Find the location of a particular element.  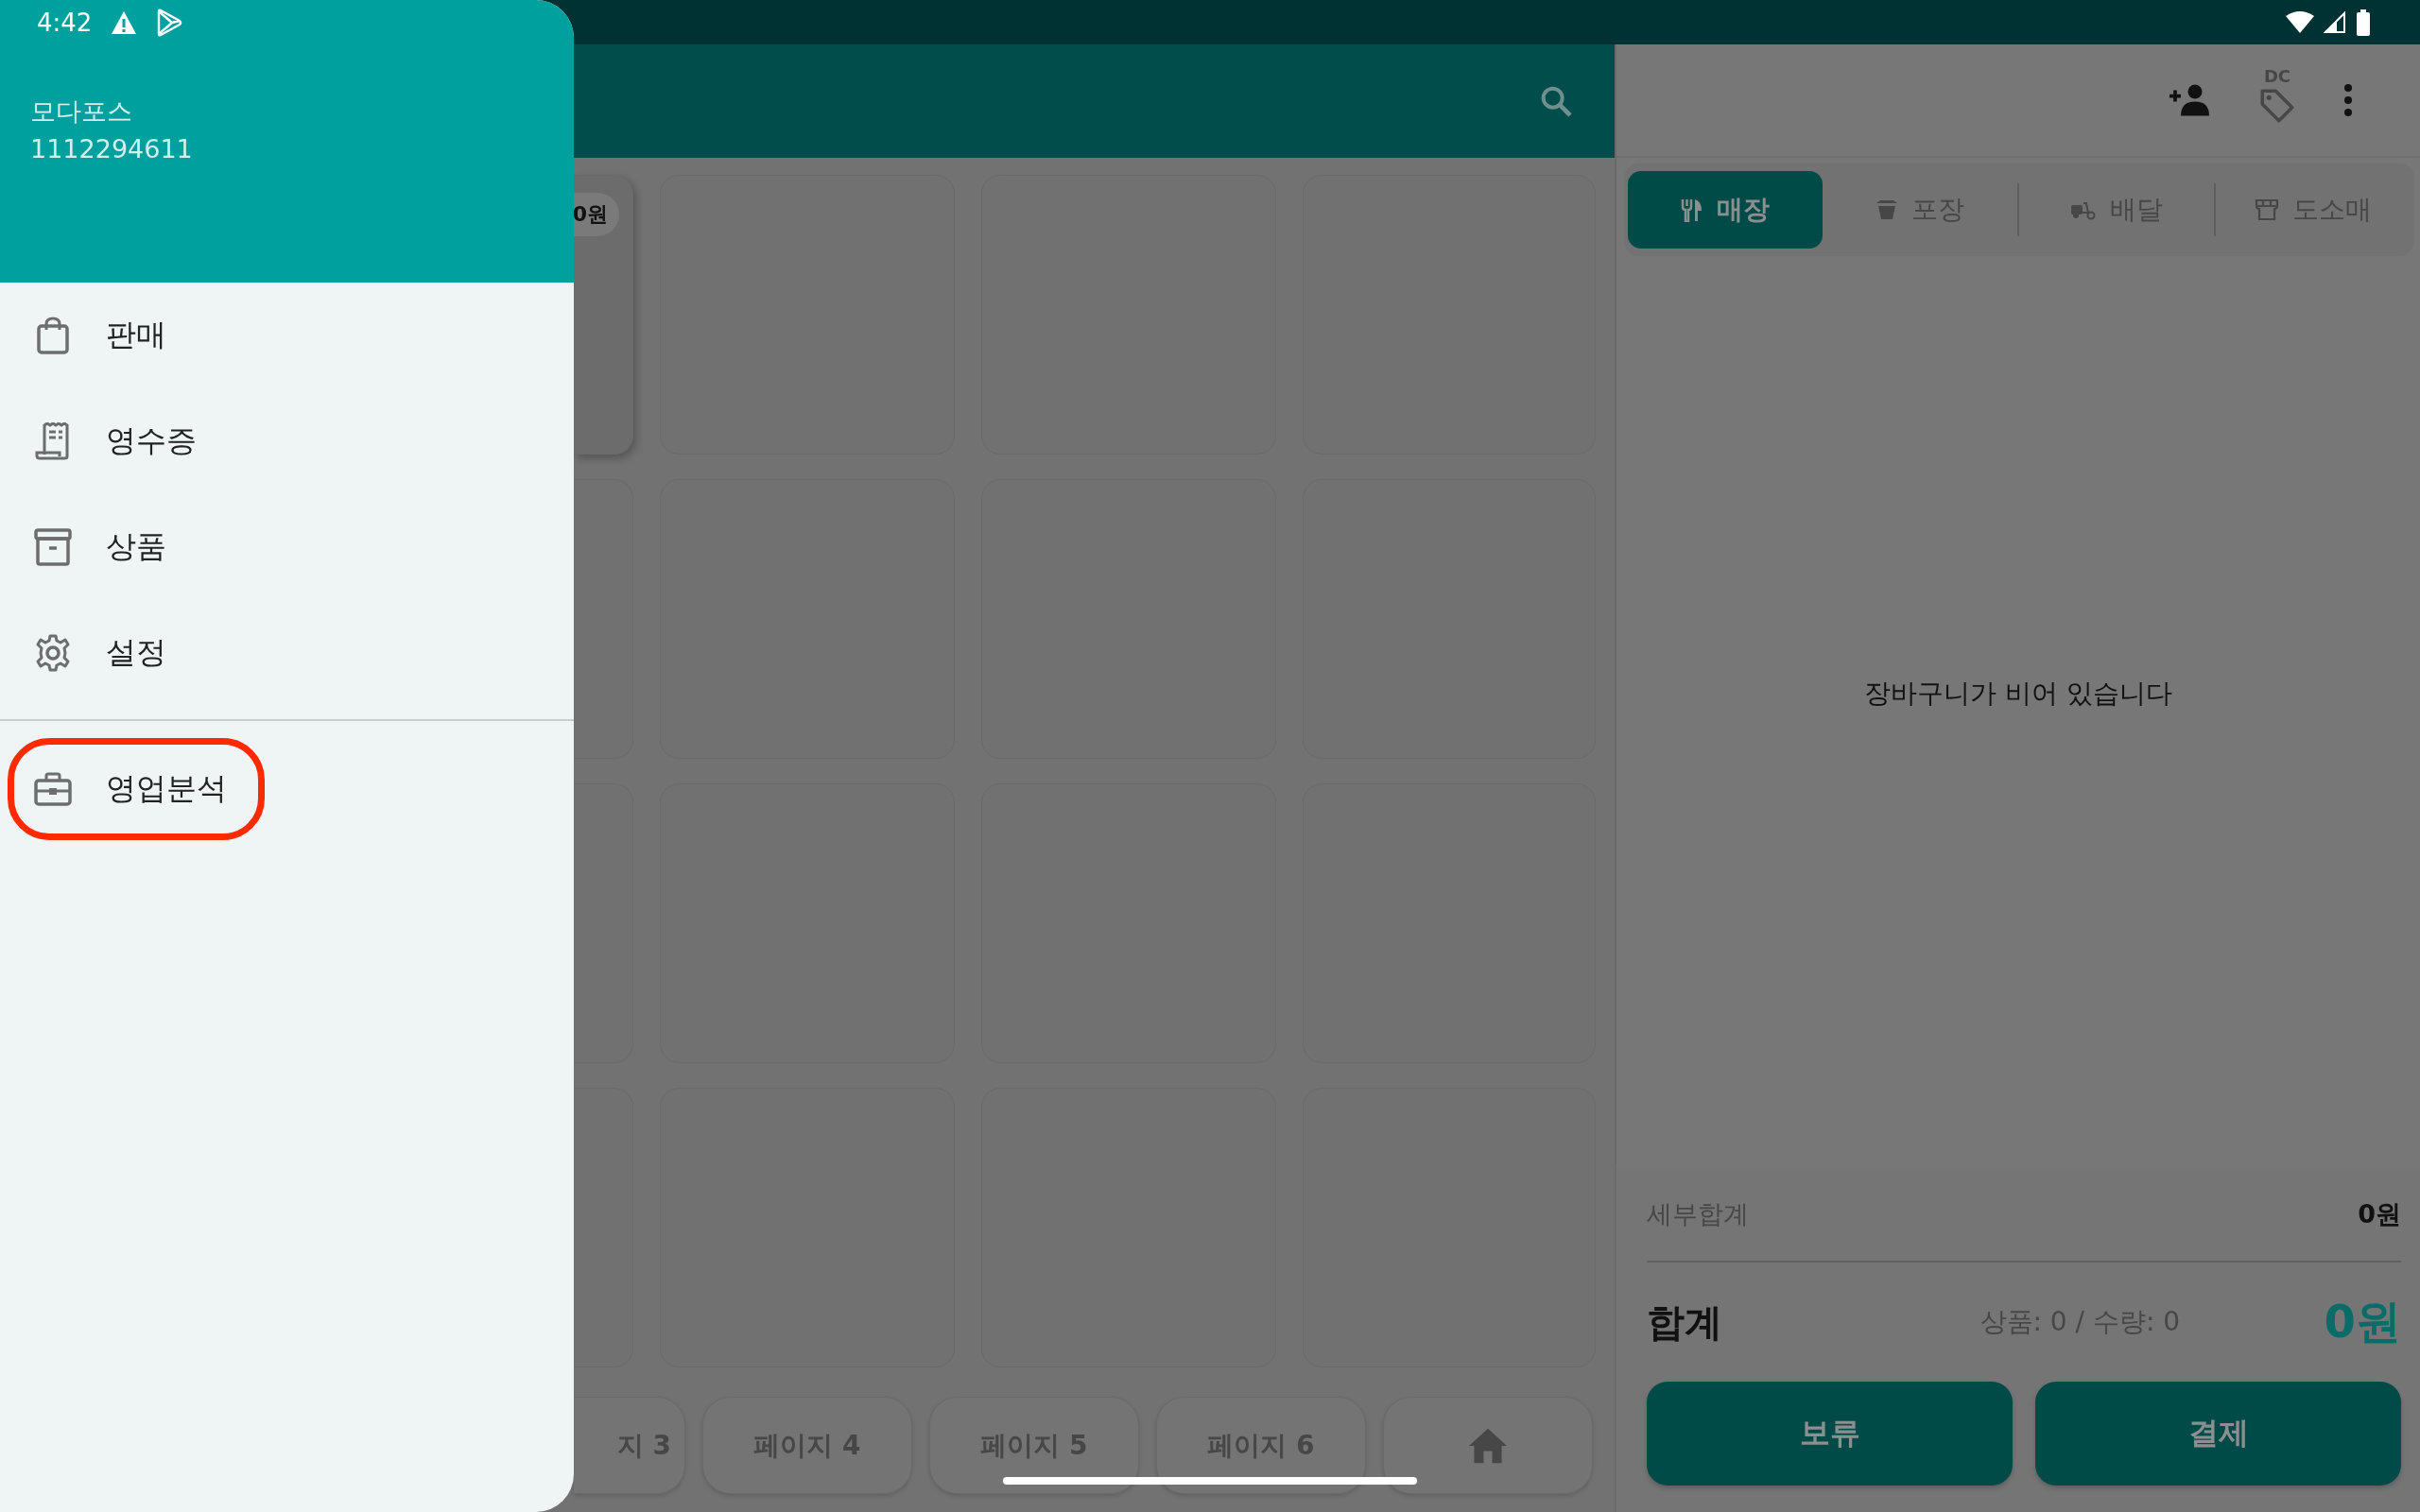

store-name: 모다포스 is located at coordinates (81, 111).